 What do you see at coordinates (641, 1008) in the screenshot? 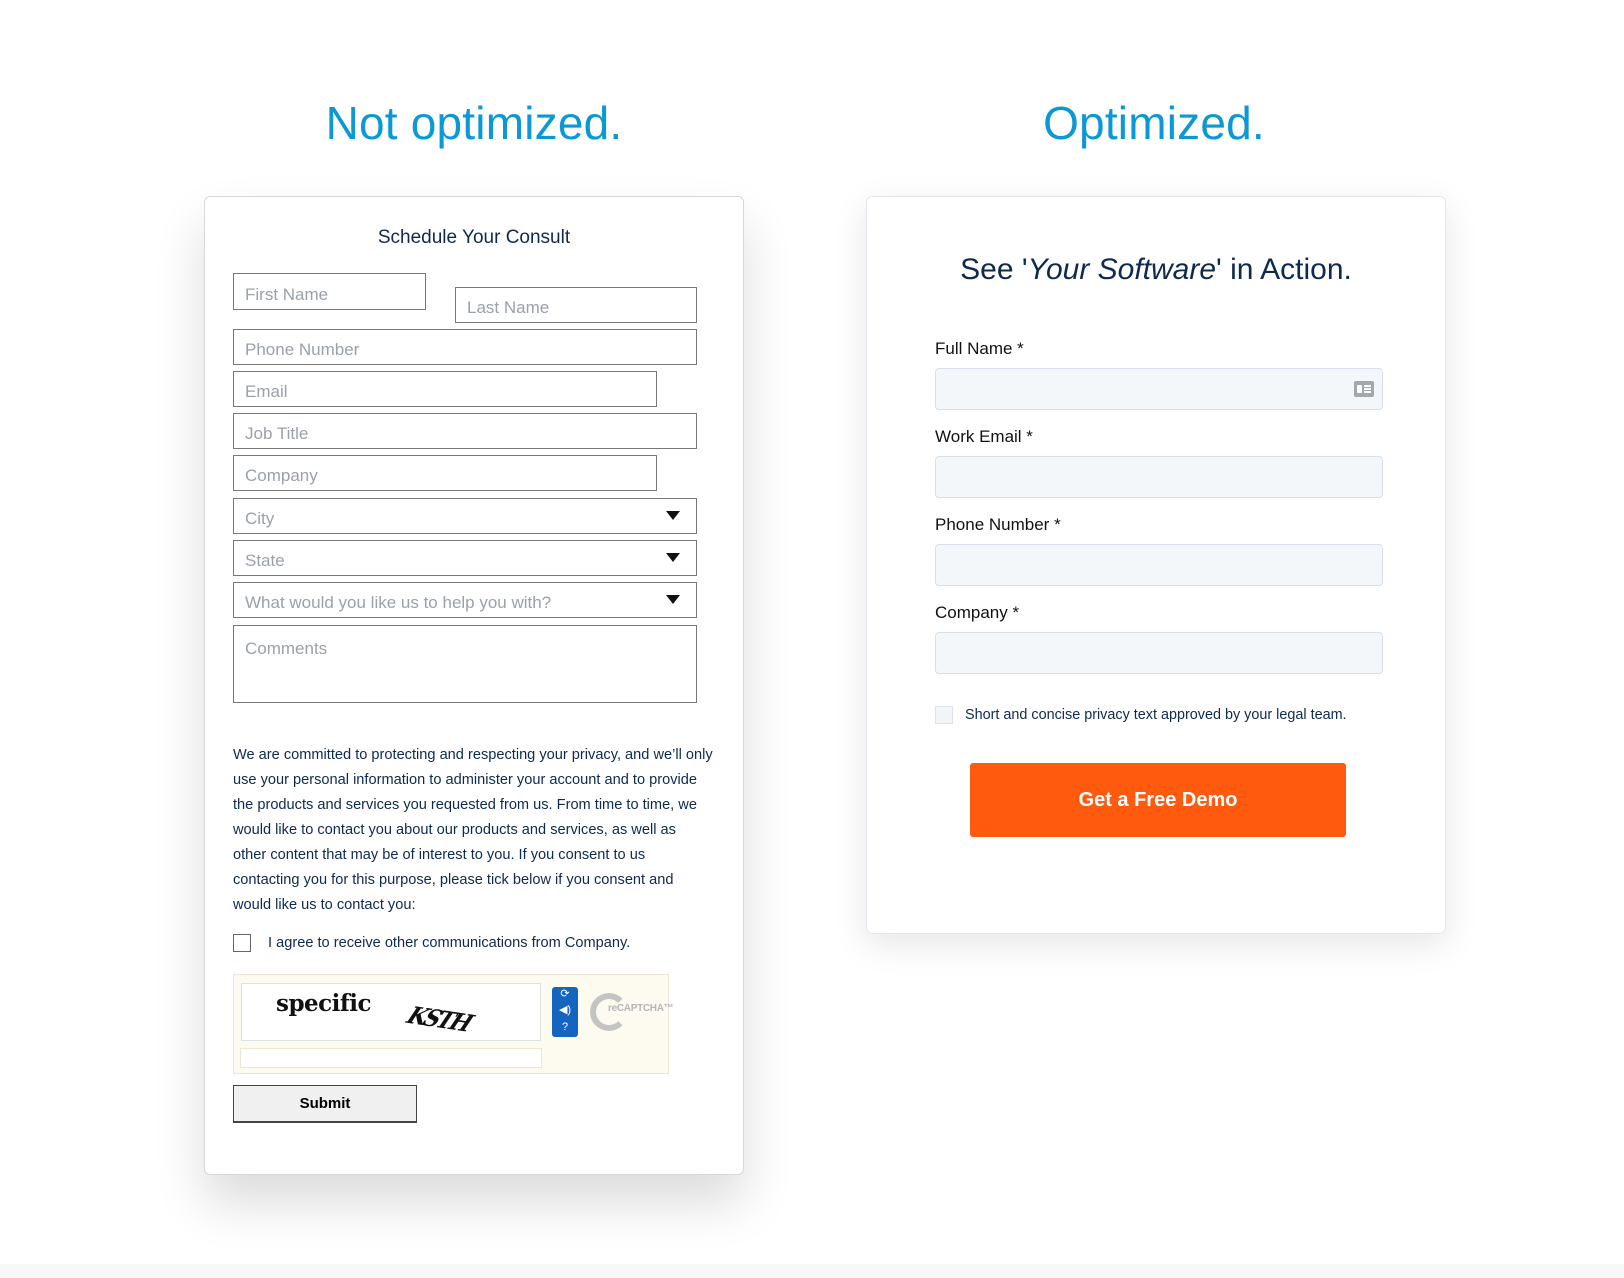
I see `recaptcha-logo-text: reCAPTCHA™` at bounding box center [641, 1008].